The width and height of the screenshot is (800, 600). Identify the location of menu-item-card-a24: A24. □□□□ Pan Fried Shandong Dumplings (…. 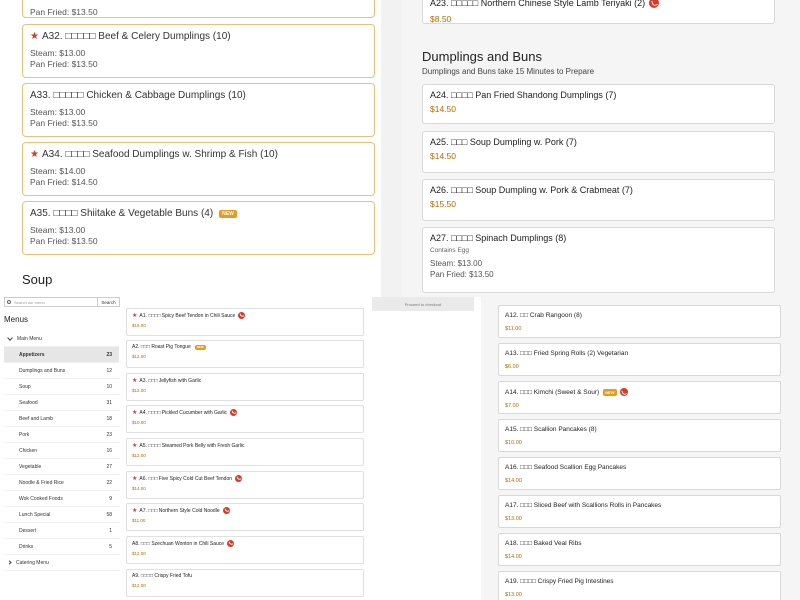
(598, 104).